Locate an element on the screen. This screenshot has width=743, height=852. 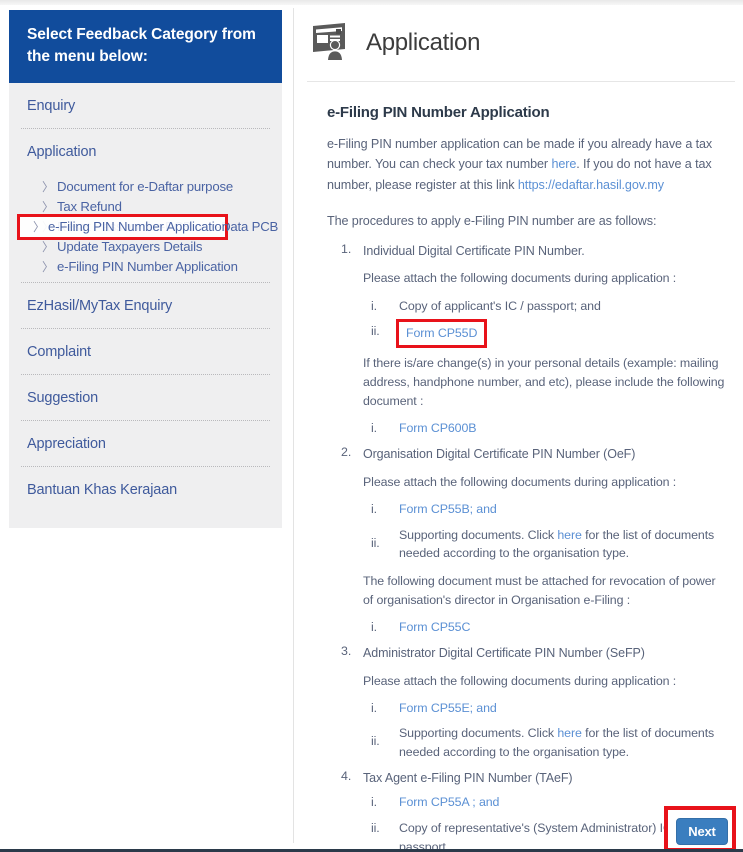
form-cp600b-link: Form CP600B is located at coordinates (438, 428).